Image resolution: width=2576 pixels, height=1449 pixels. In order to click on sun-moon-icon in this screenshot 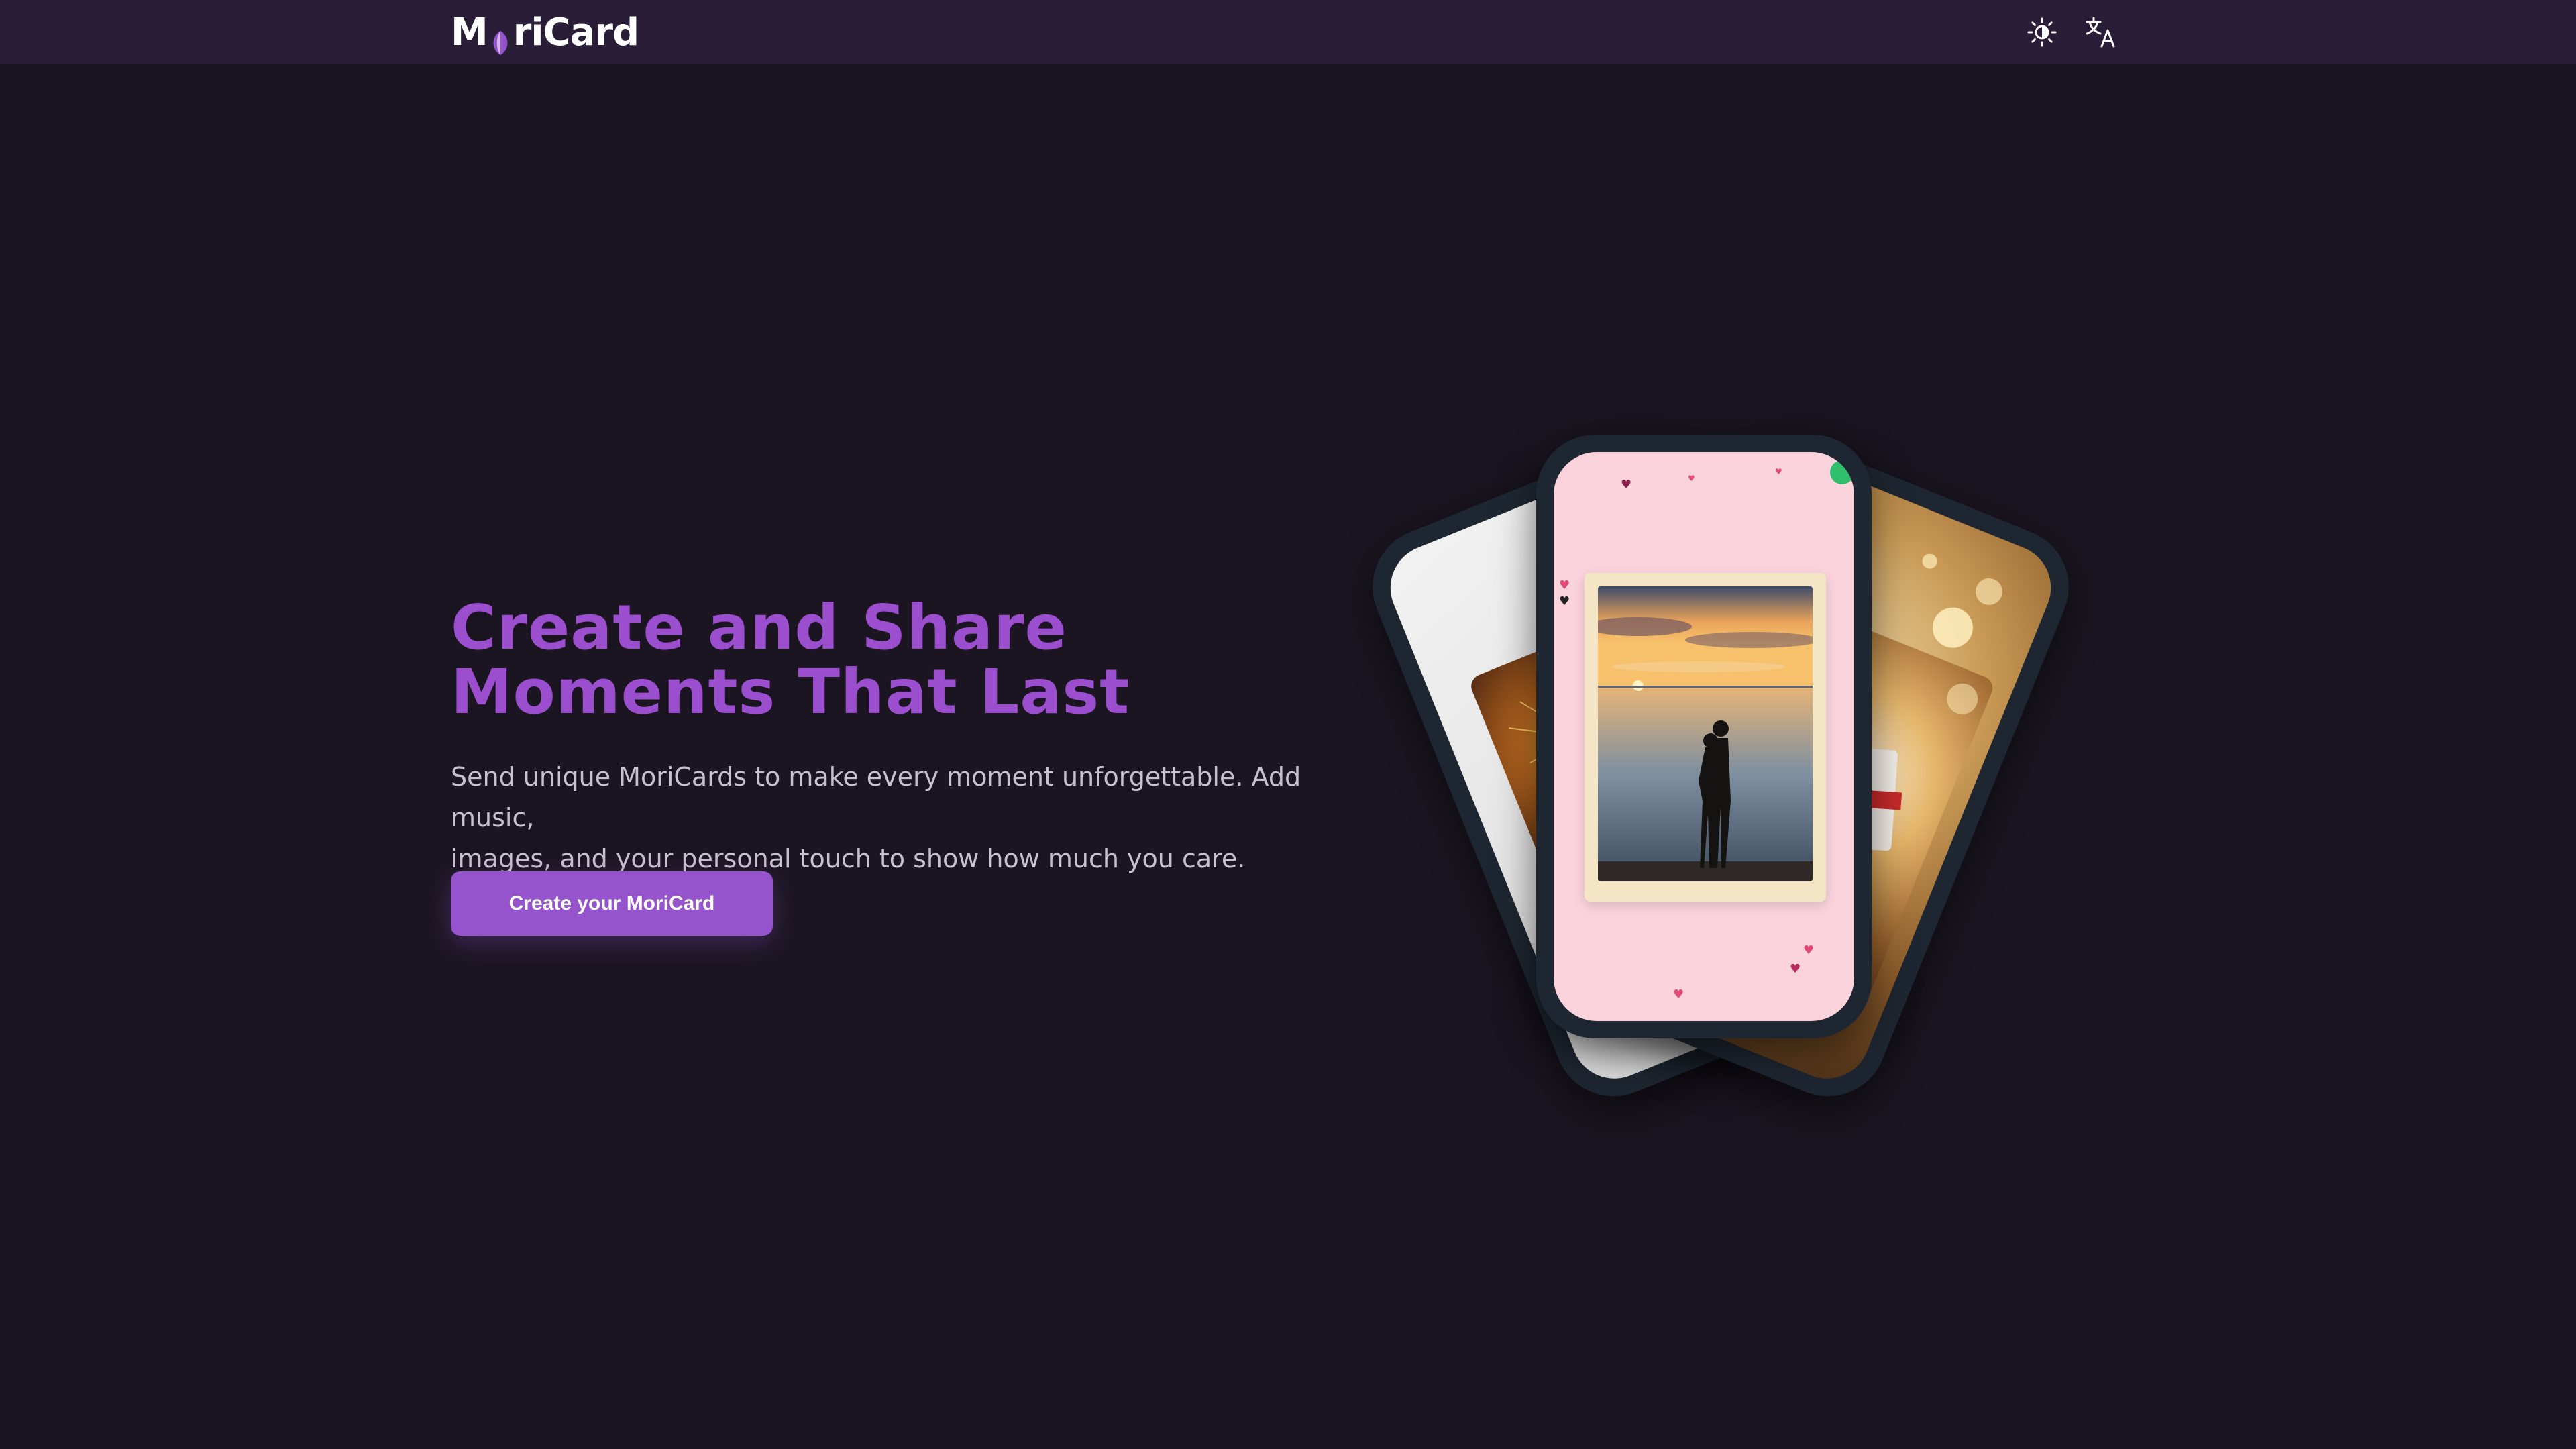, I will do `click(2042, 32)`.